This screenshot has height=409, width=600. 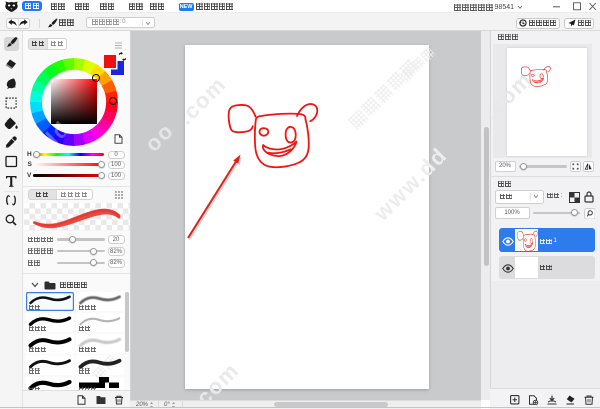 What do you see at coordinates (202, 100) in the screenshot?
I see `svg-text: .com` at bounding box center [202, 100].